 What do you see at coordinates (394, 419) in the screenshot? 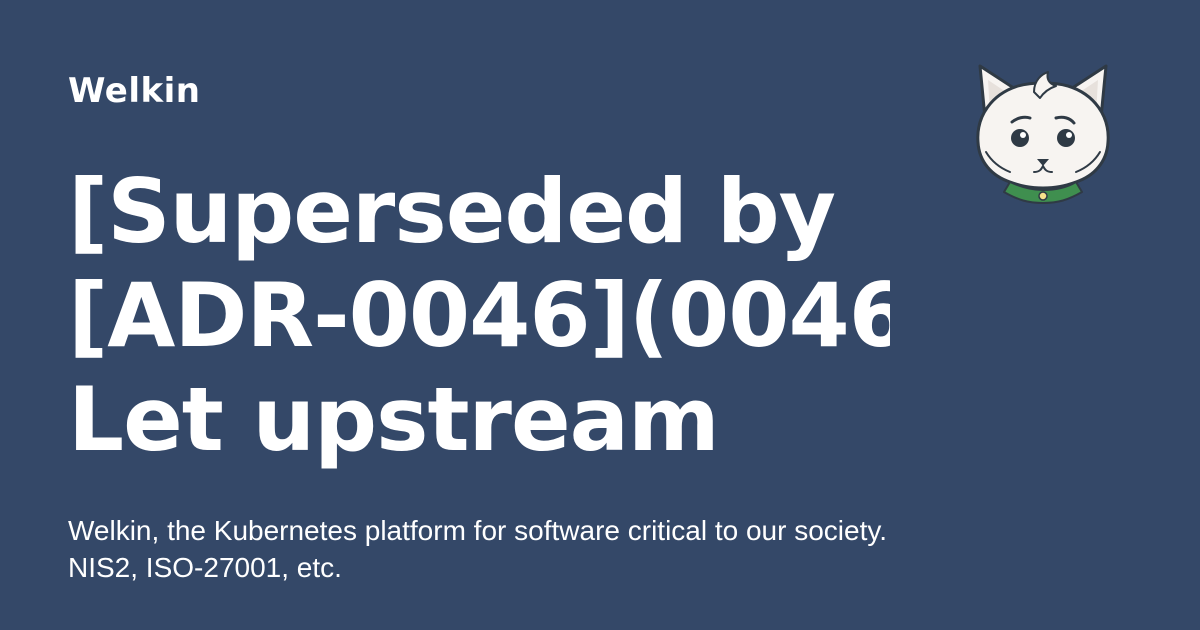
I see `title-line-3: Let upstream` at bounding box center [394, 419].